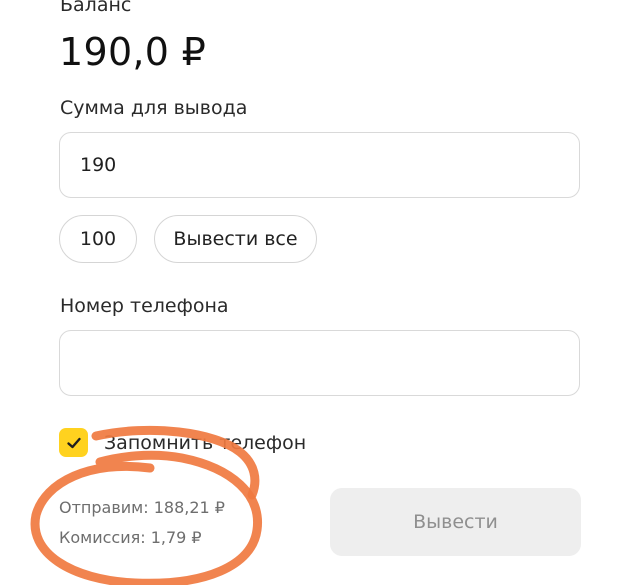 The image size is (640, 585). Describe the element at coordinates (142, 507) in the screenshot. I see `send-amount-text: Отправим: 188,21 ₽` at that location.